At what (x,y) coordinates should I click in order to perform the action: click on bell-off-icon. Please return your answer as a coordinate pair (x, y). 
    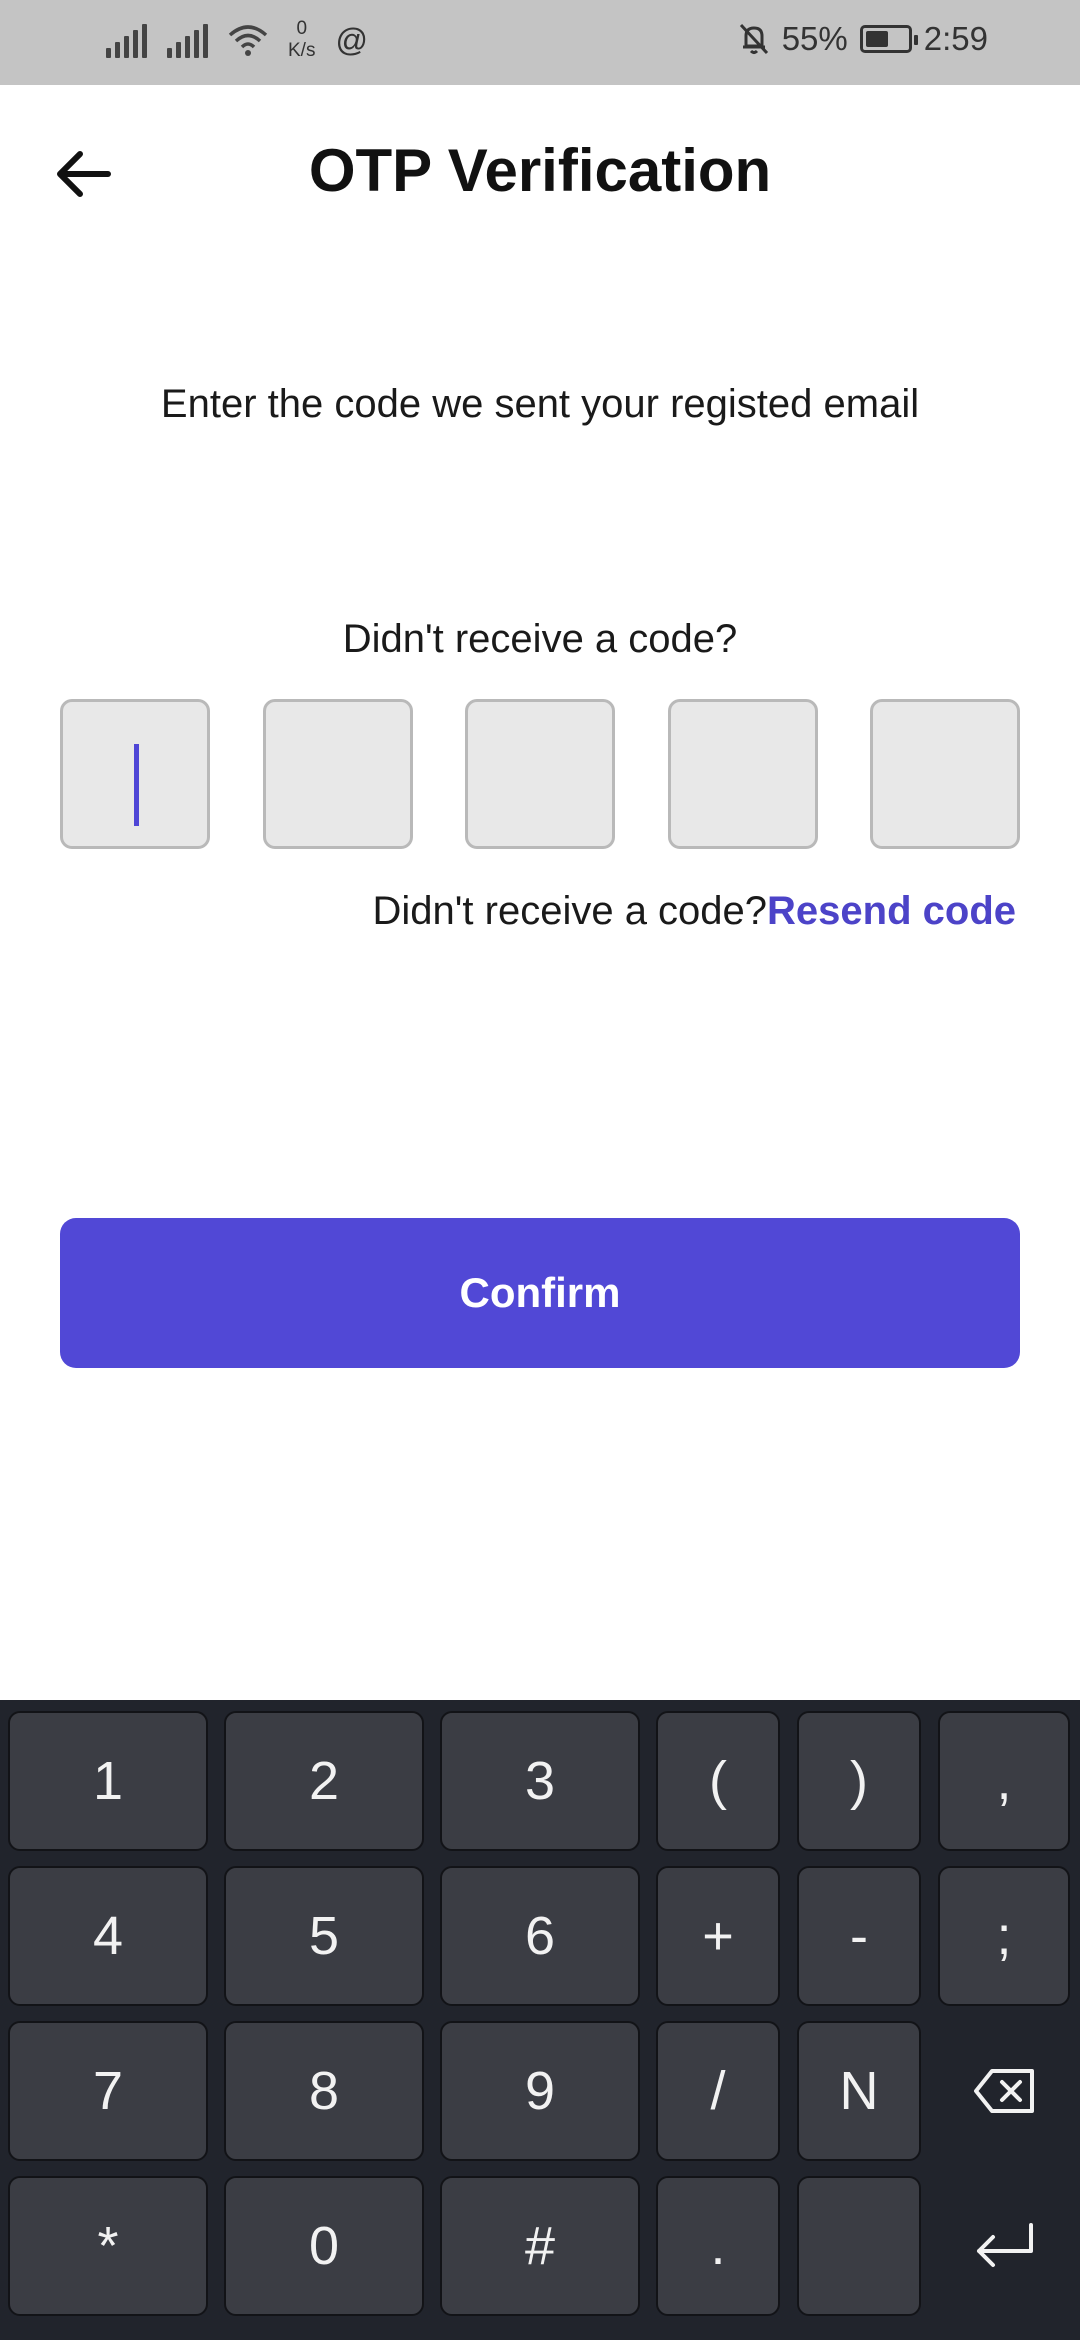
    Looking at the image, I should click on (753, 39).